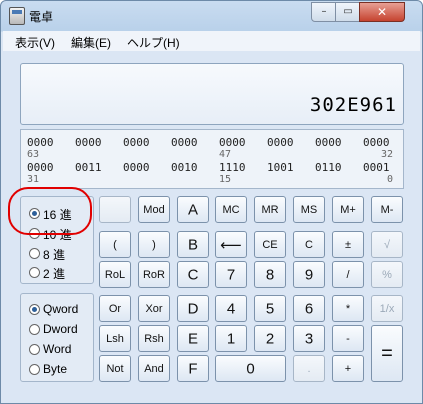 The height and width of the screenshot is (404, 423). Describe the element at coordinates (154, 244) in the screenshot. I see `close-paren-button: )` at that location.